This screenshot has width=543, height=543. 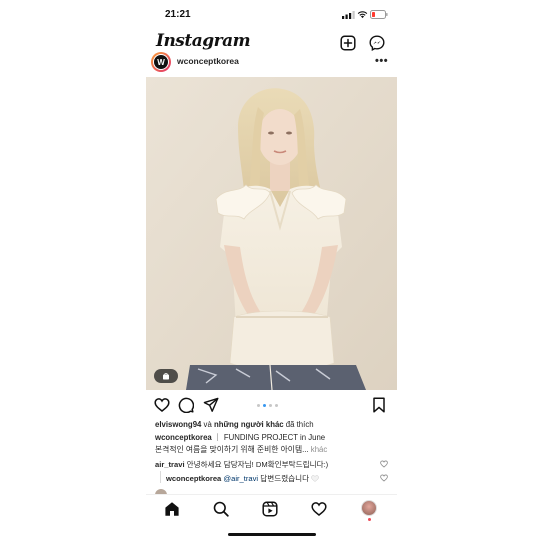 I want to click on reply-username: wconceptkorea, so click(x=193, y=478).